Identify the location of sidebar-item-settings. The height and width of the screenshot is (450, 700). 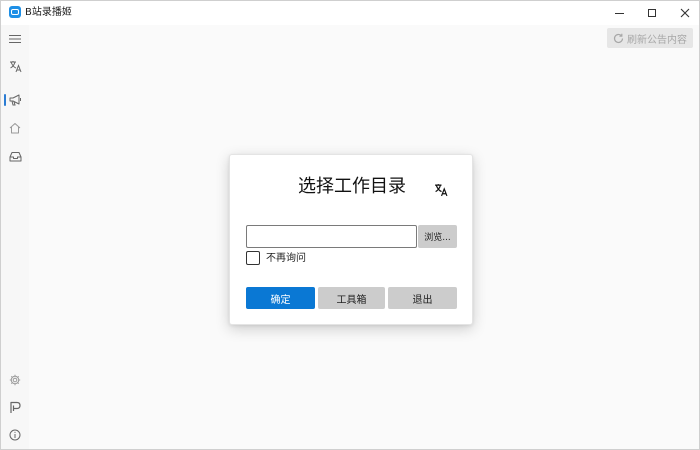
(15, 380).